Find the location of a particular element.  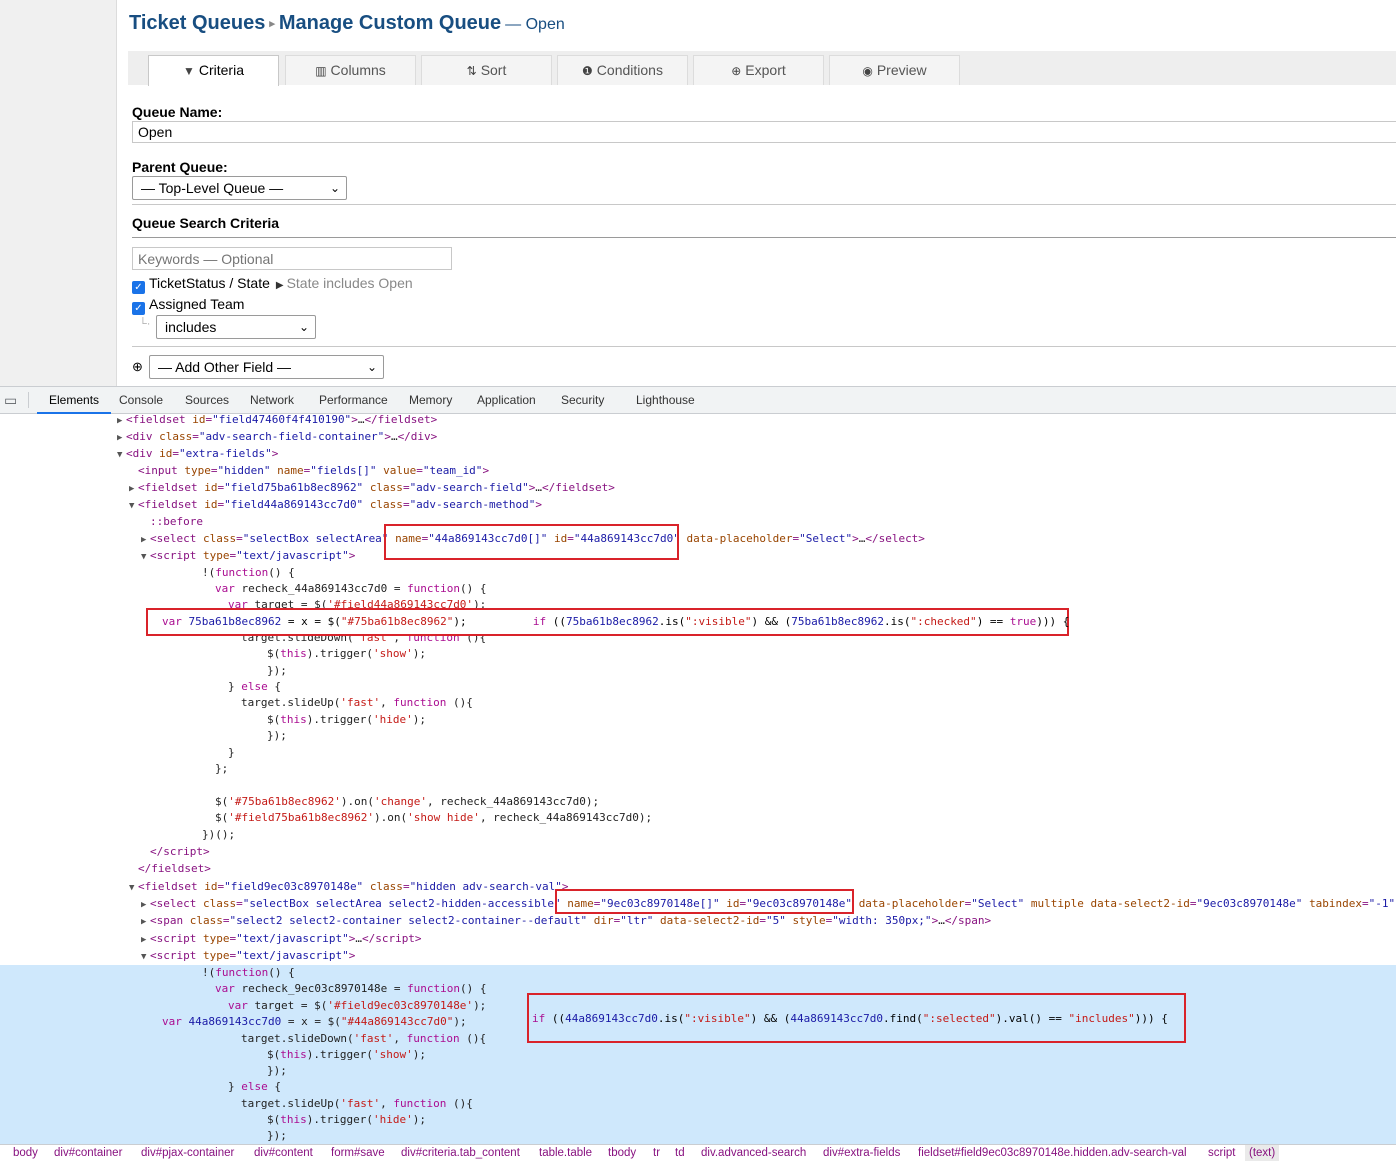

caret-right-icon: ▶ is located at coordinates (280, 285).